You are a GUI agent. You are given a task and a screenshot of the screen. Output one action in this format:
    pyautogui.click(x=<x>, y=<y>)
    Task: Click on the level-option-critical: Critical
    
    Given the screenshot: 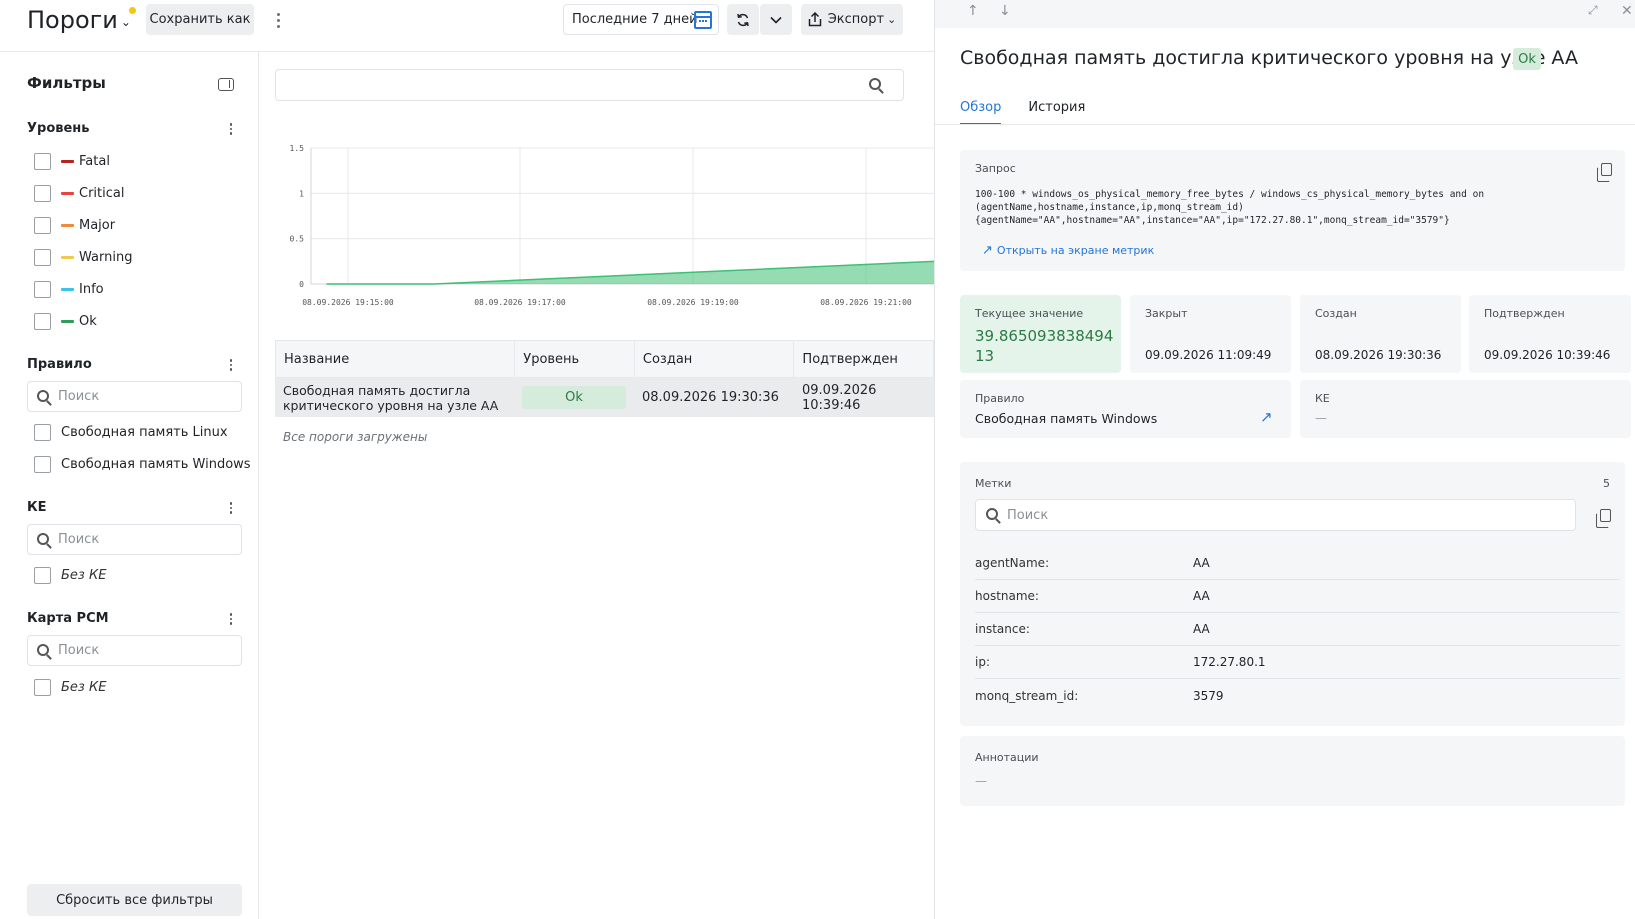 What is the action you would take?
    pyautogui.click(x=79, y=193)
    